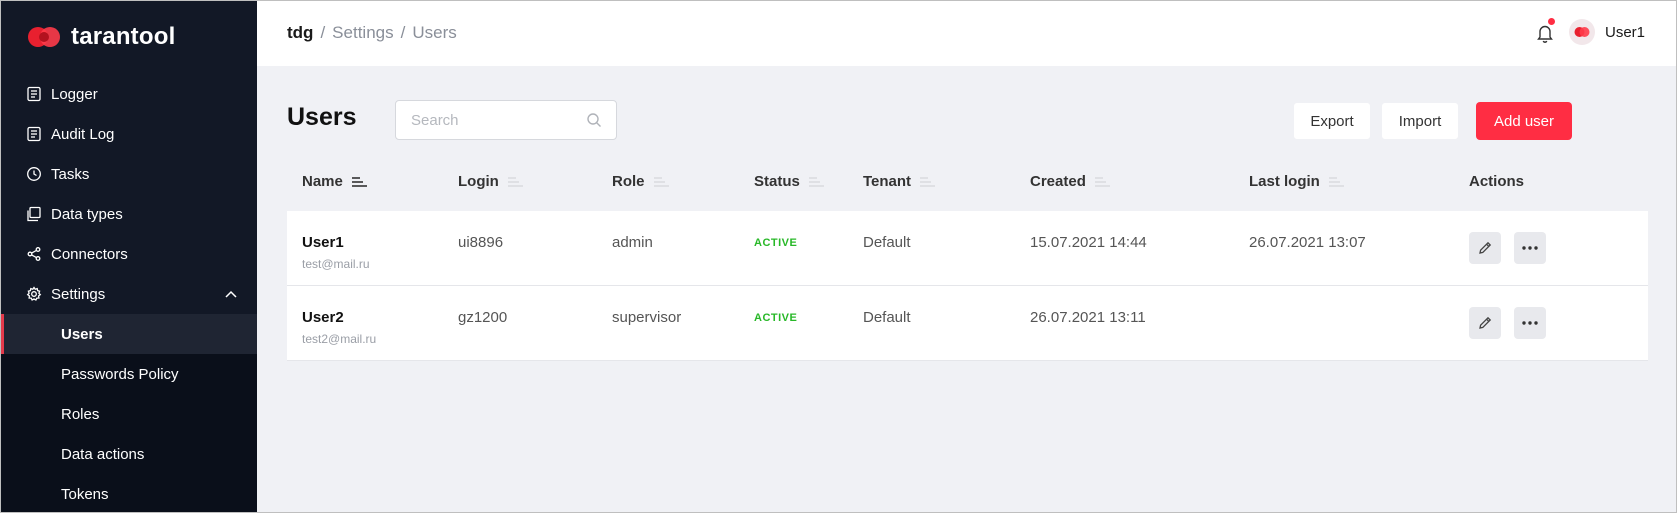  I want to click on logo-text: tarantool, so click(123, 36).